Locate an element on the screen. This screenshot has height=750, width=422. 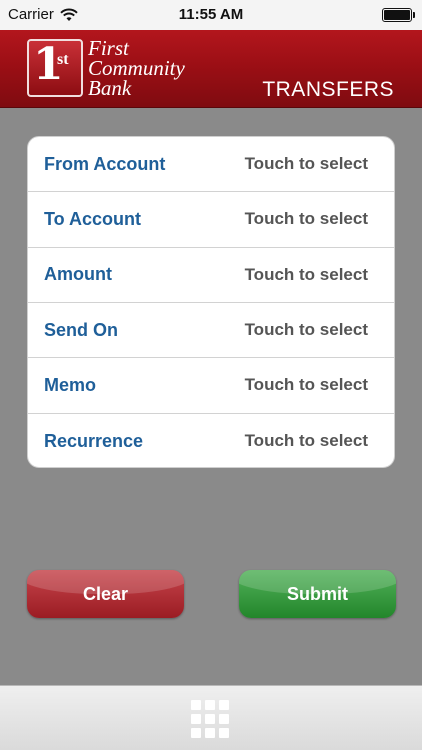
submit-button: Submit is located at coordinates (317, 594).